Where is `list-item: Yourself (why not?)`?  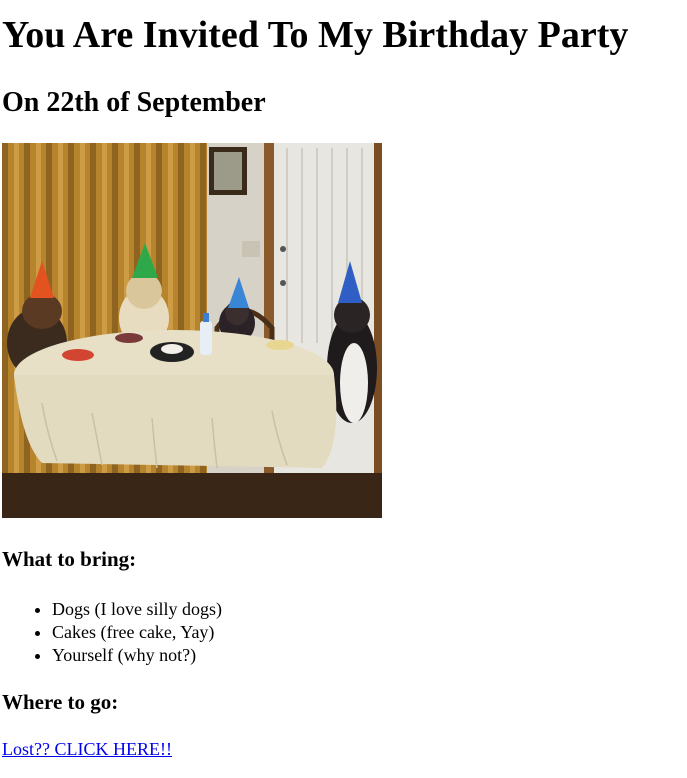
list-item: Yourself (why not?) is located at coordinates (137, 655).